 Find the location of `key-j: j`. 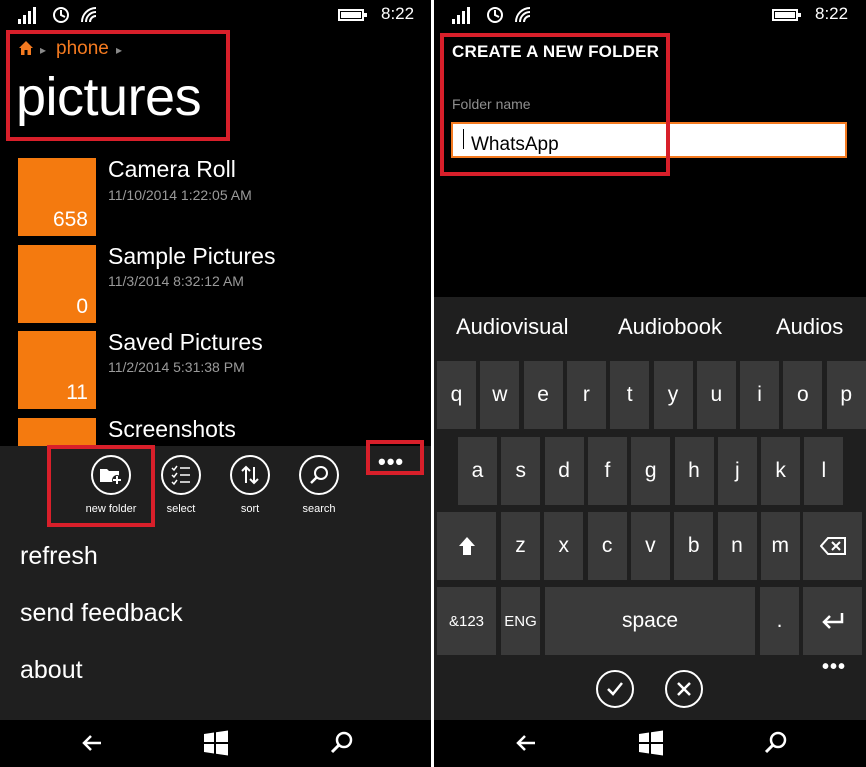

key-j: j is located at coordinates (737, 471).